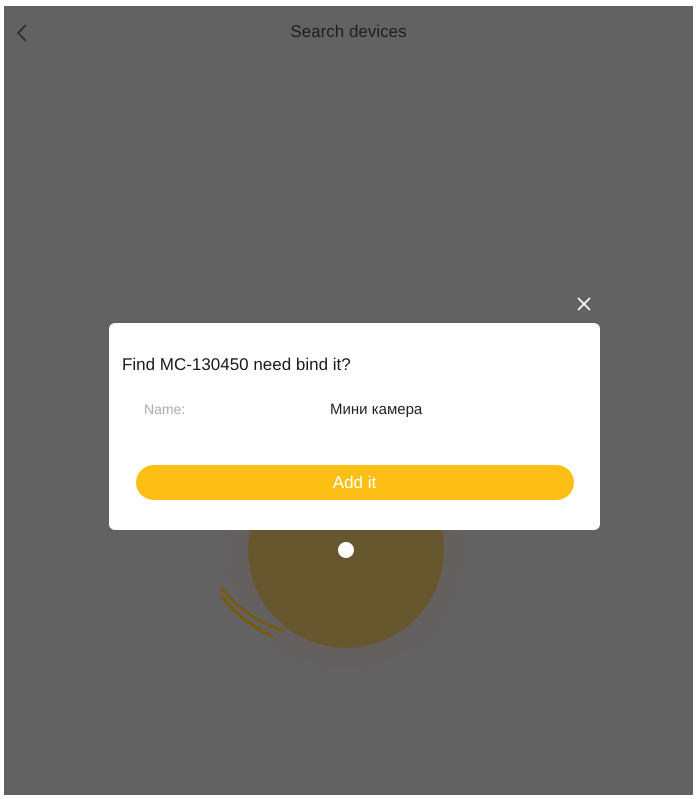 The width and height of the screenshot is (697, 799). Describe the element at coordinates (237, 365) in the screenshot. I see `dialog-question: Find MC-130450 need bind it?` at that location.